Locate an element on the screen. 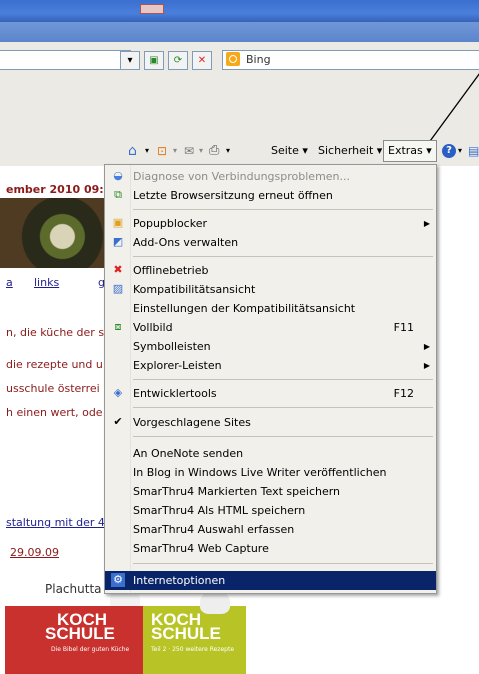  page-menu-button: Seite ▾ is located at coordinates (289, 151).